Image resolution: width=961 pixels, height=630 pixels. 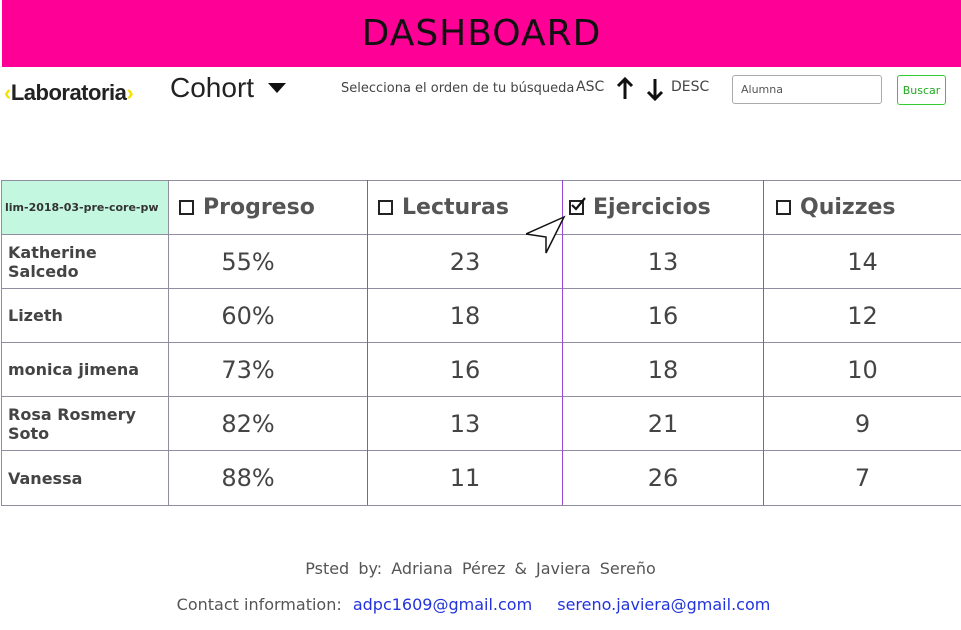 I want to click on ejercicios-value: 21, so click(x=663, y=423).